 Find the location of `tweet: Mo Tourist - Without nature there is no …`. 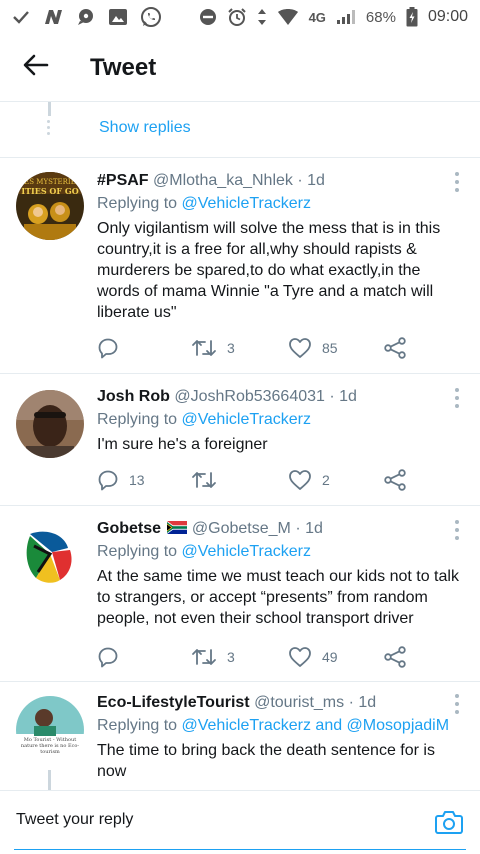

tweet: Mo Tourist - Without nature there is no … is located at coordinates (240, 736).